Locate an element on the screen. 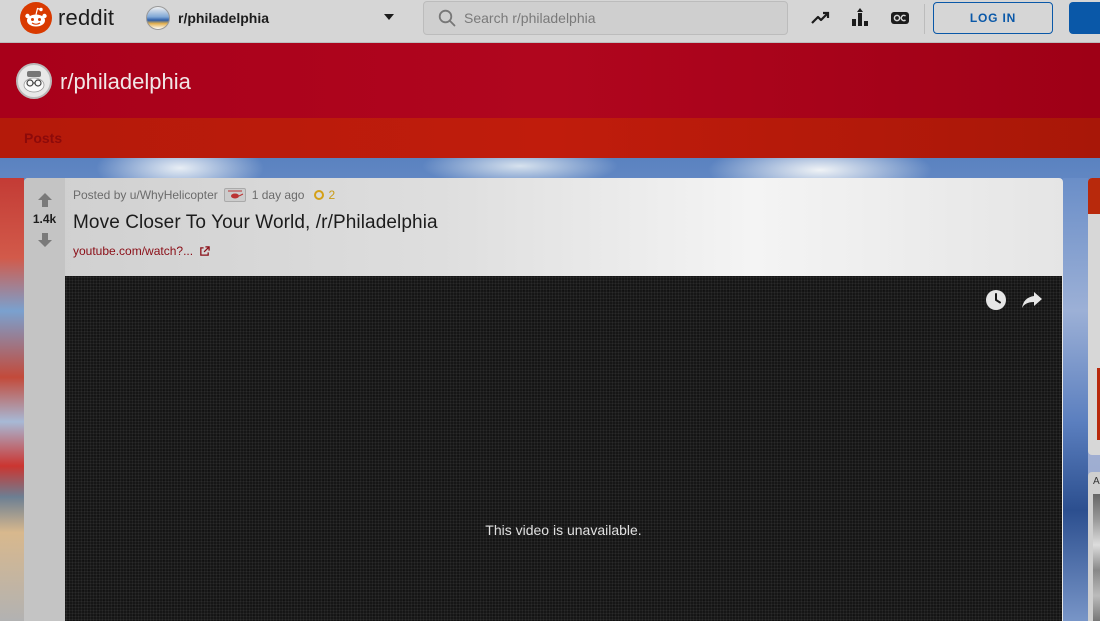  top-navigation-bar: reddit r/philadelphia LOG IN is located at coordinates (550, 21).